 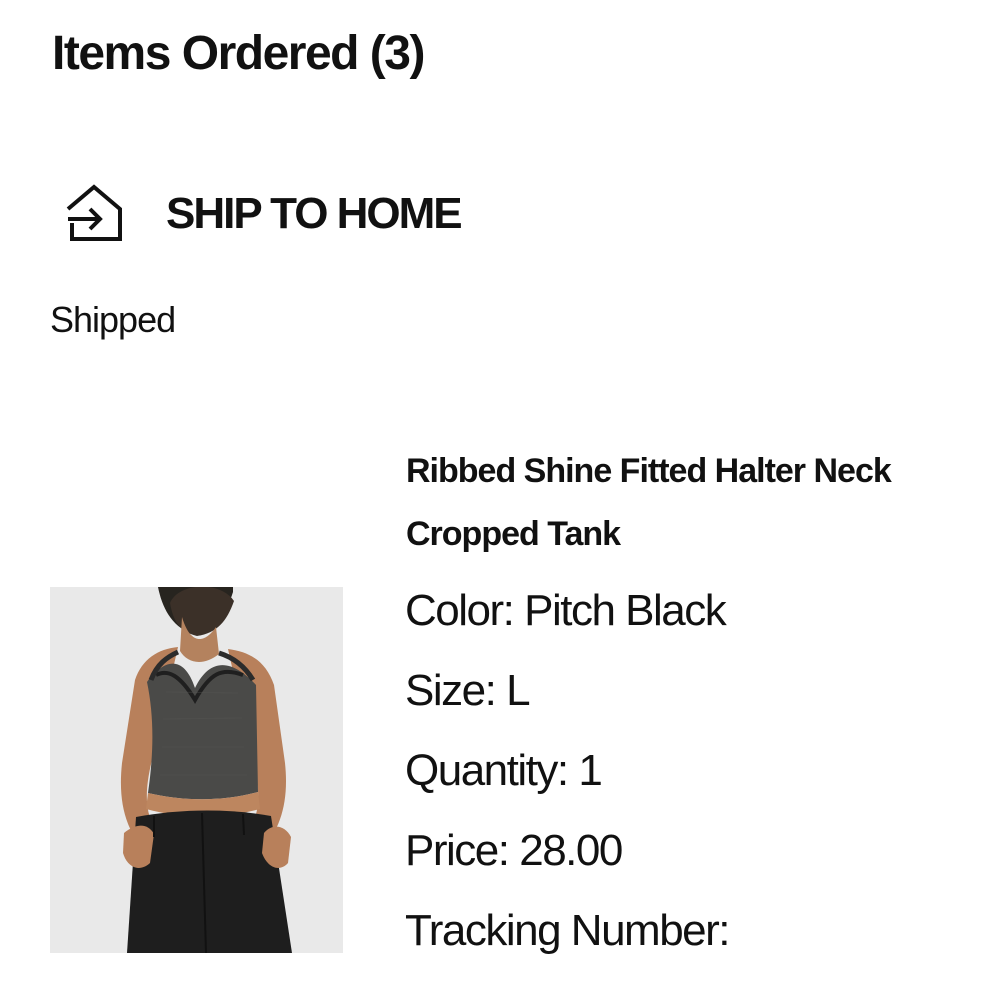 I want to click on size-label: Size:, so click(x=451, y=690).